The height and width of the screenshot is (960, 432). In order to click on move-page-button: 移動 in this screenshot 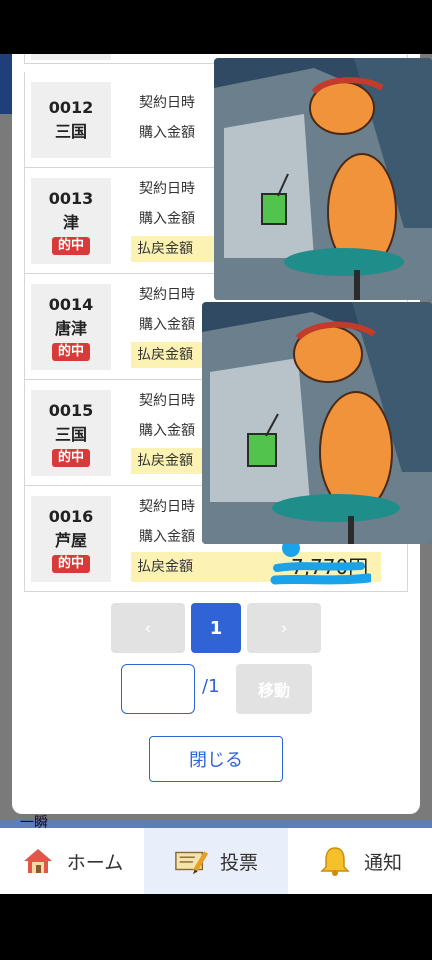, I will do `click(274, 689)`.